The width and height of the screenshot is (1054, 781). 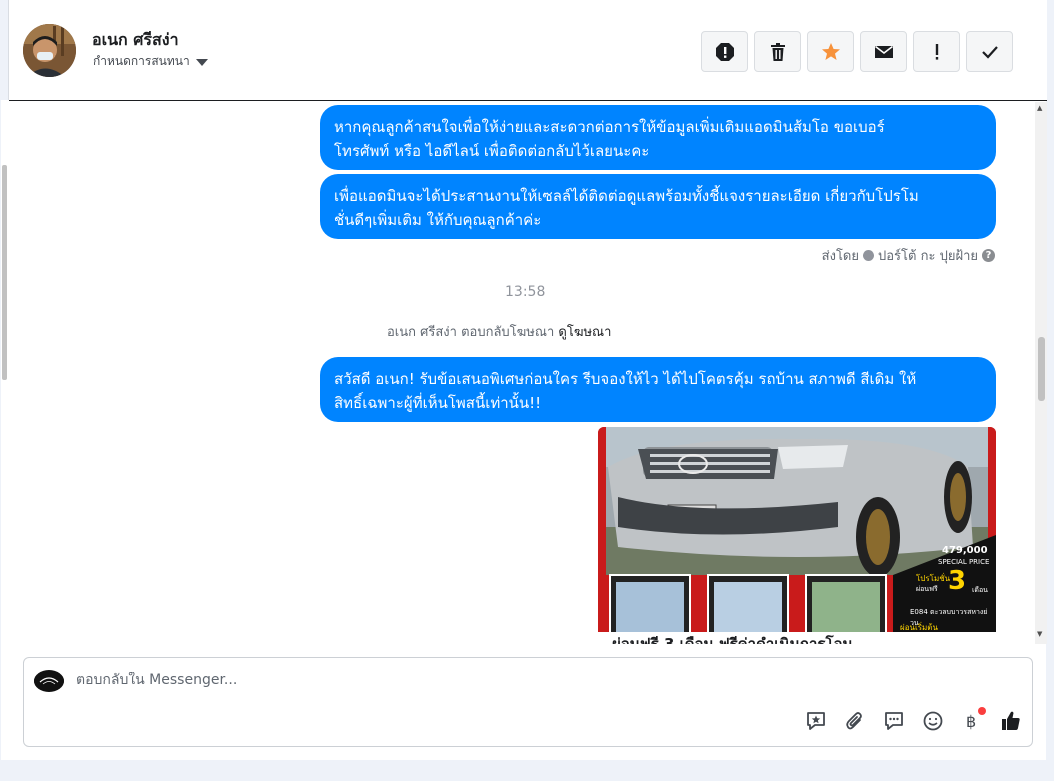 I want to click on contact-name: อเนก ศรีสง่า, so click(x=135, y=40).